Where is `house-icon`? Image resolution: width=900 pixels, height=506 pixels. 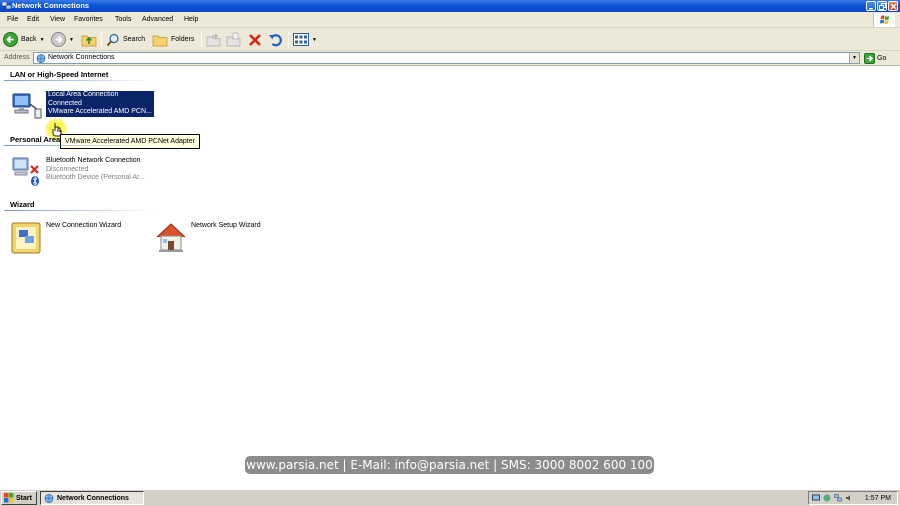
house-icon is located at coordinates (171, 237).